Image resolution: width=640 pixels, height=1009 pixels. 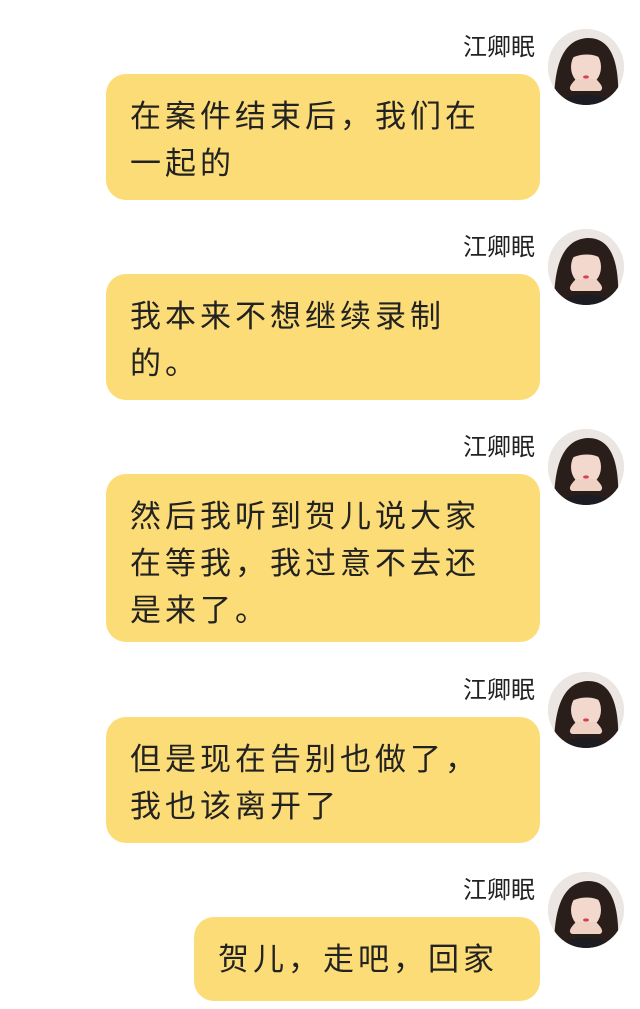 I want to click on message-text: 贺儿，走吧，回家, so click(x=358, y=960).